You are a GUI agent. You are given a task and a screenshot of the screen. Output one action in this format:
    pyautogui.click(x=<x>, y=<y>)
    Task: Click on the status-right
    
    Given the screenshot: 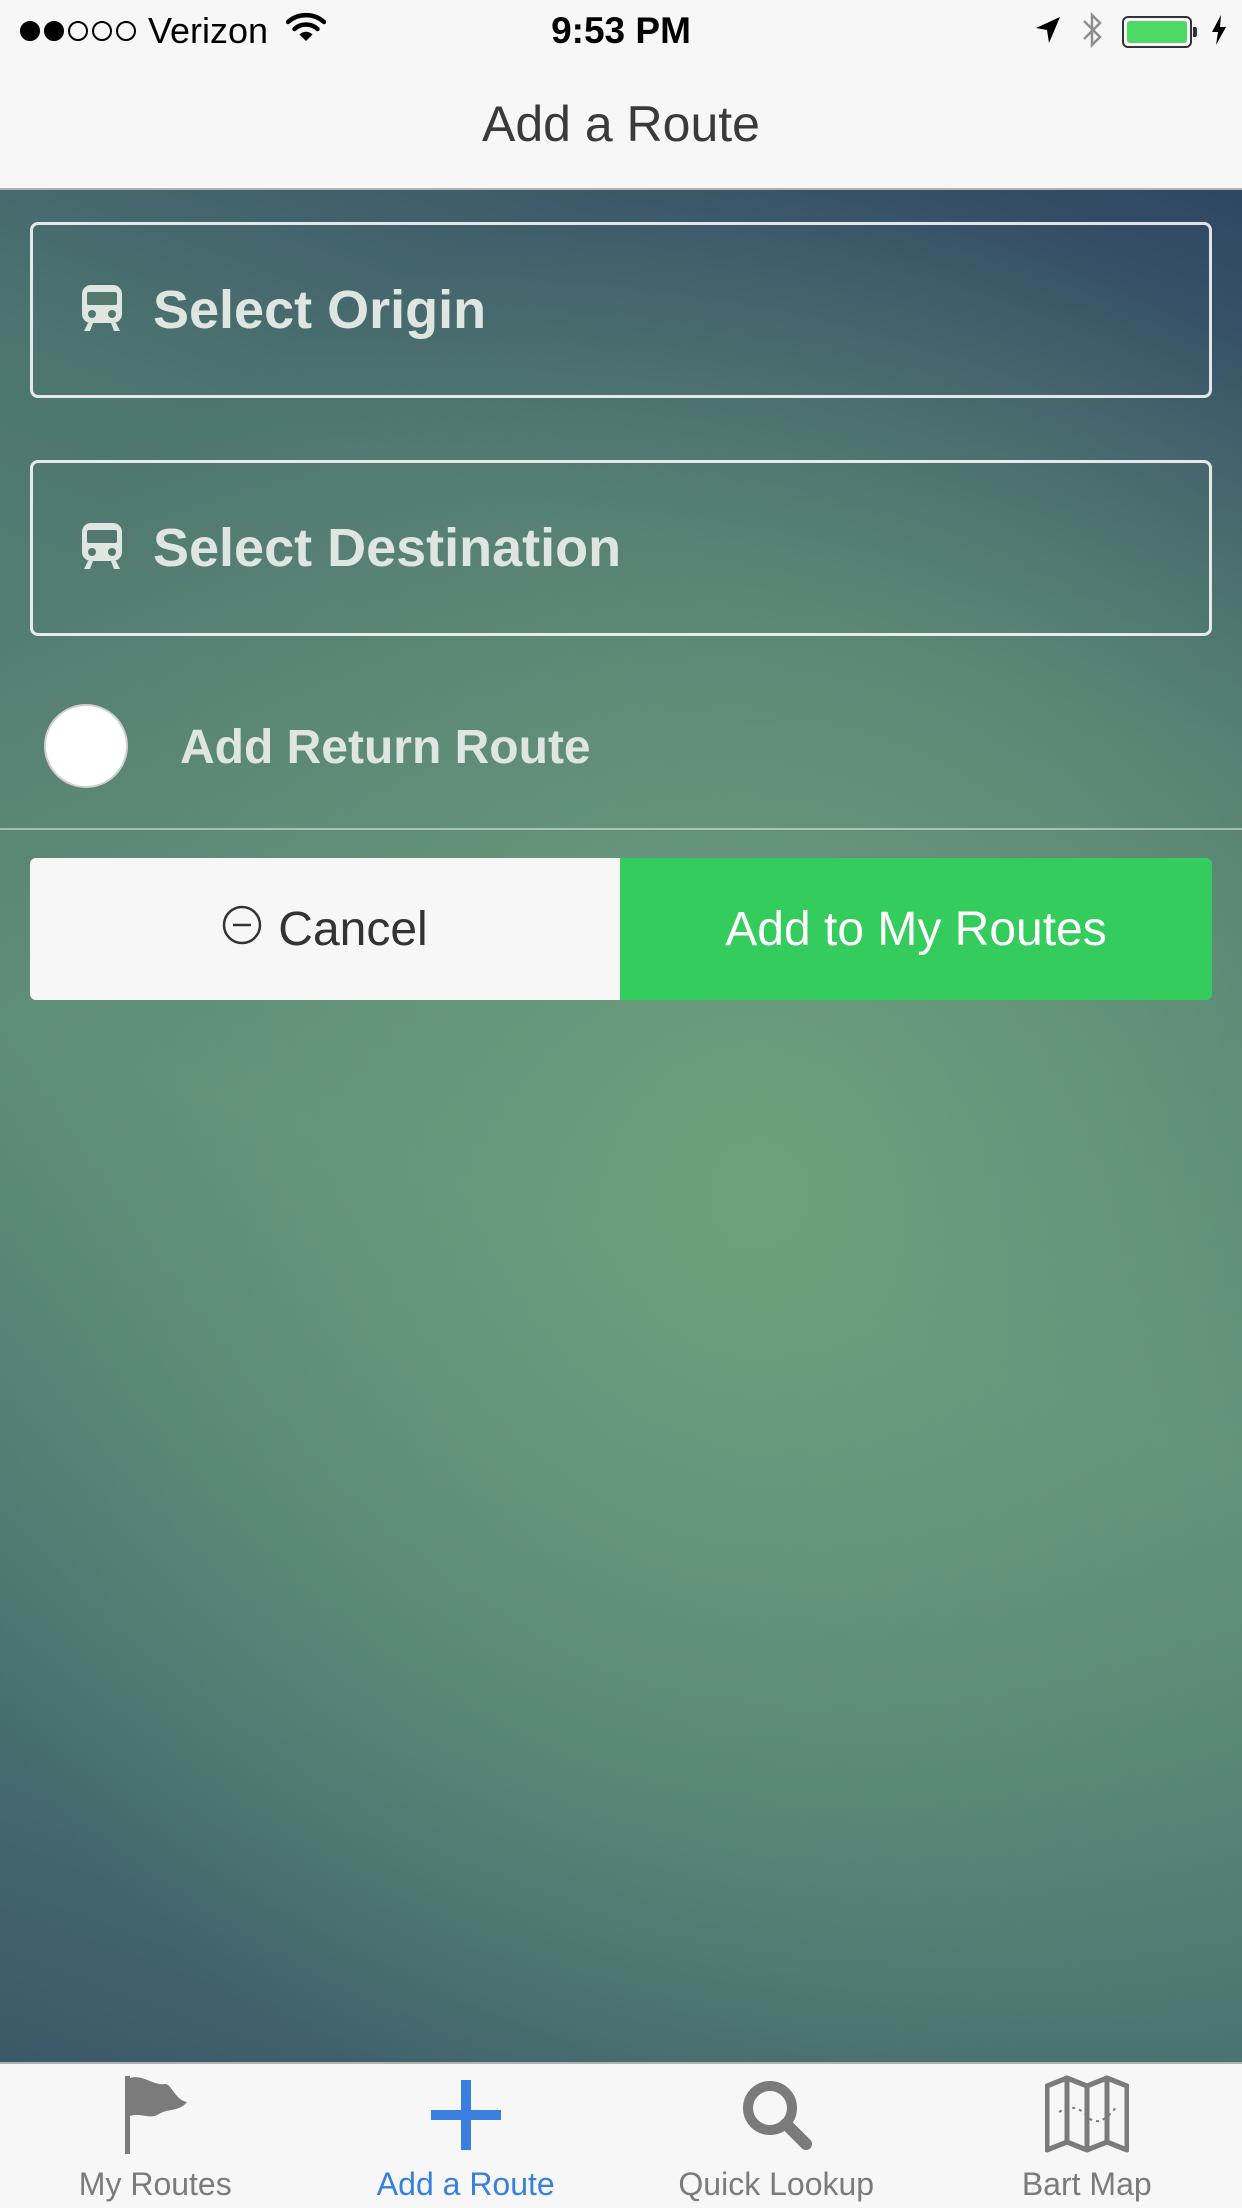 What is the action you would take?
    pyautogui.click(x=1131, y=32)
    